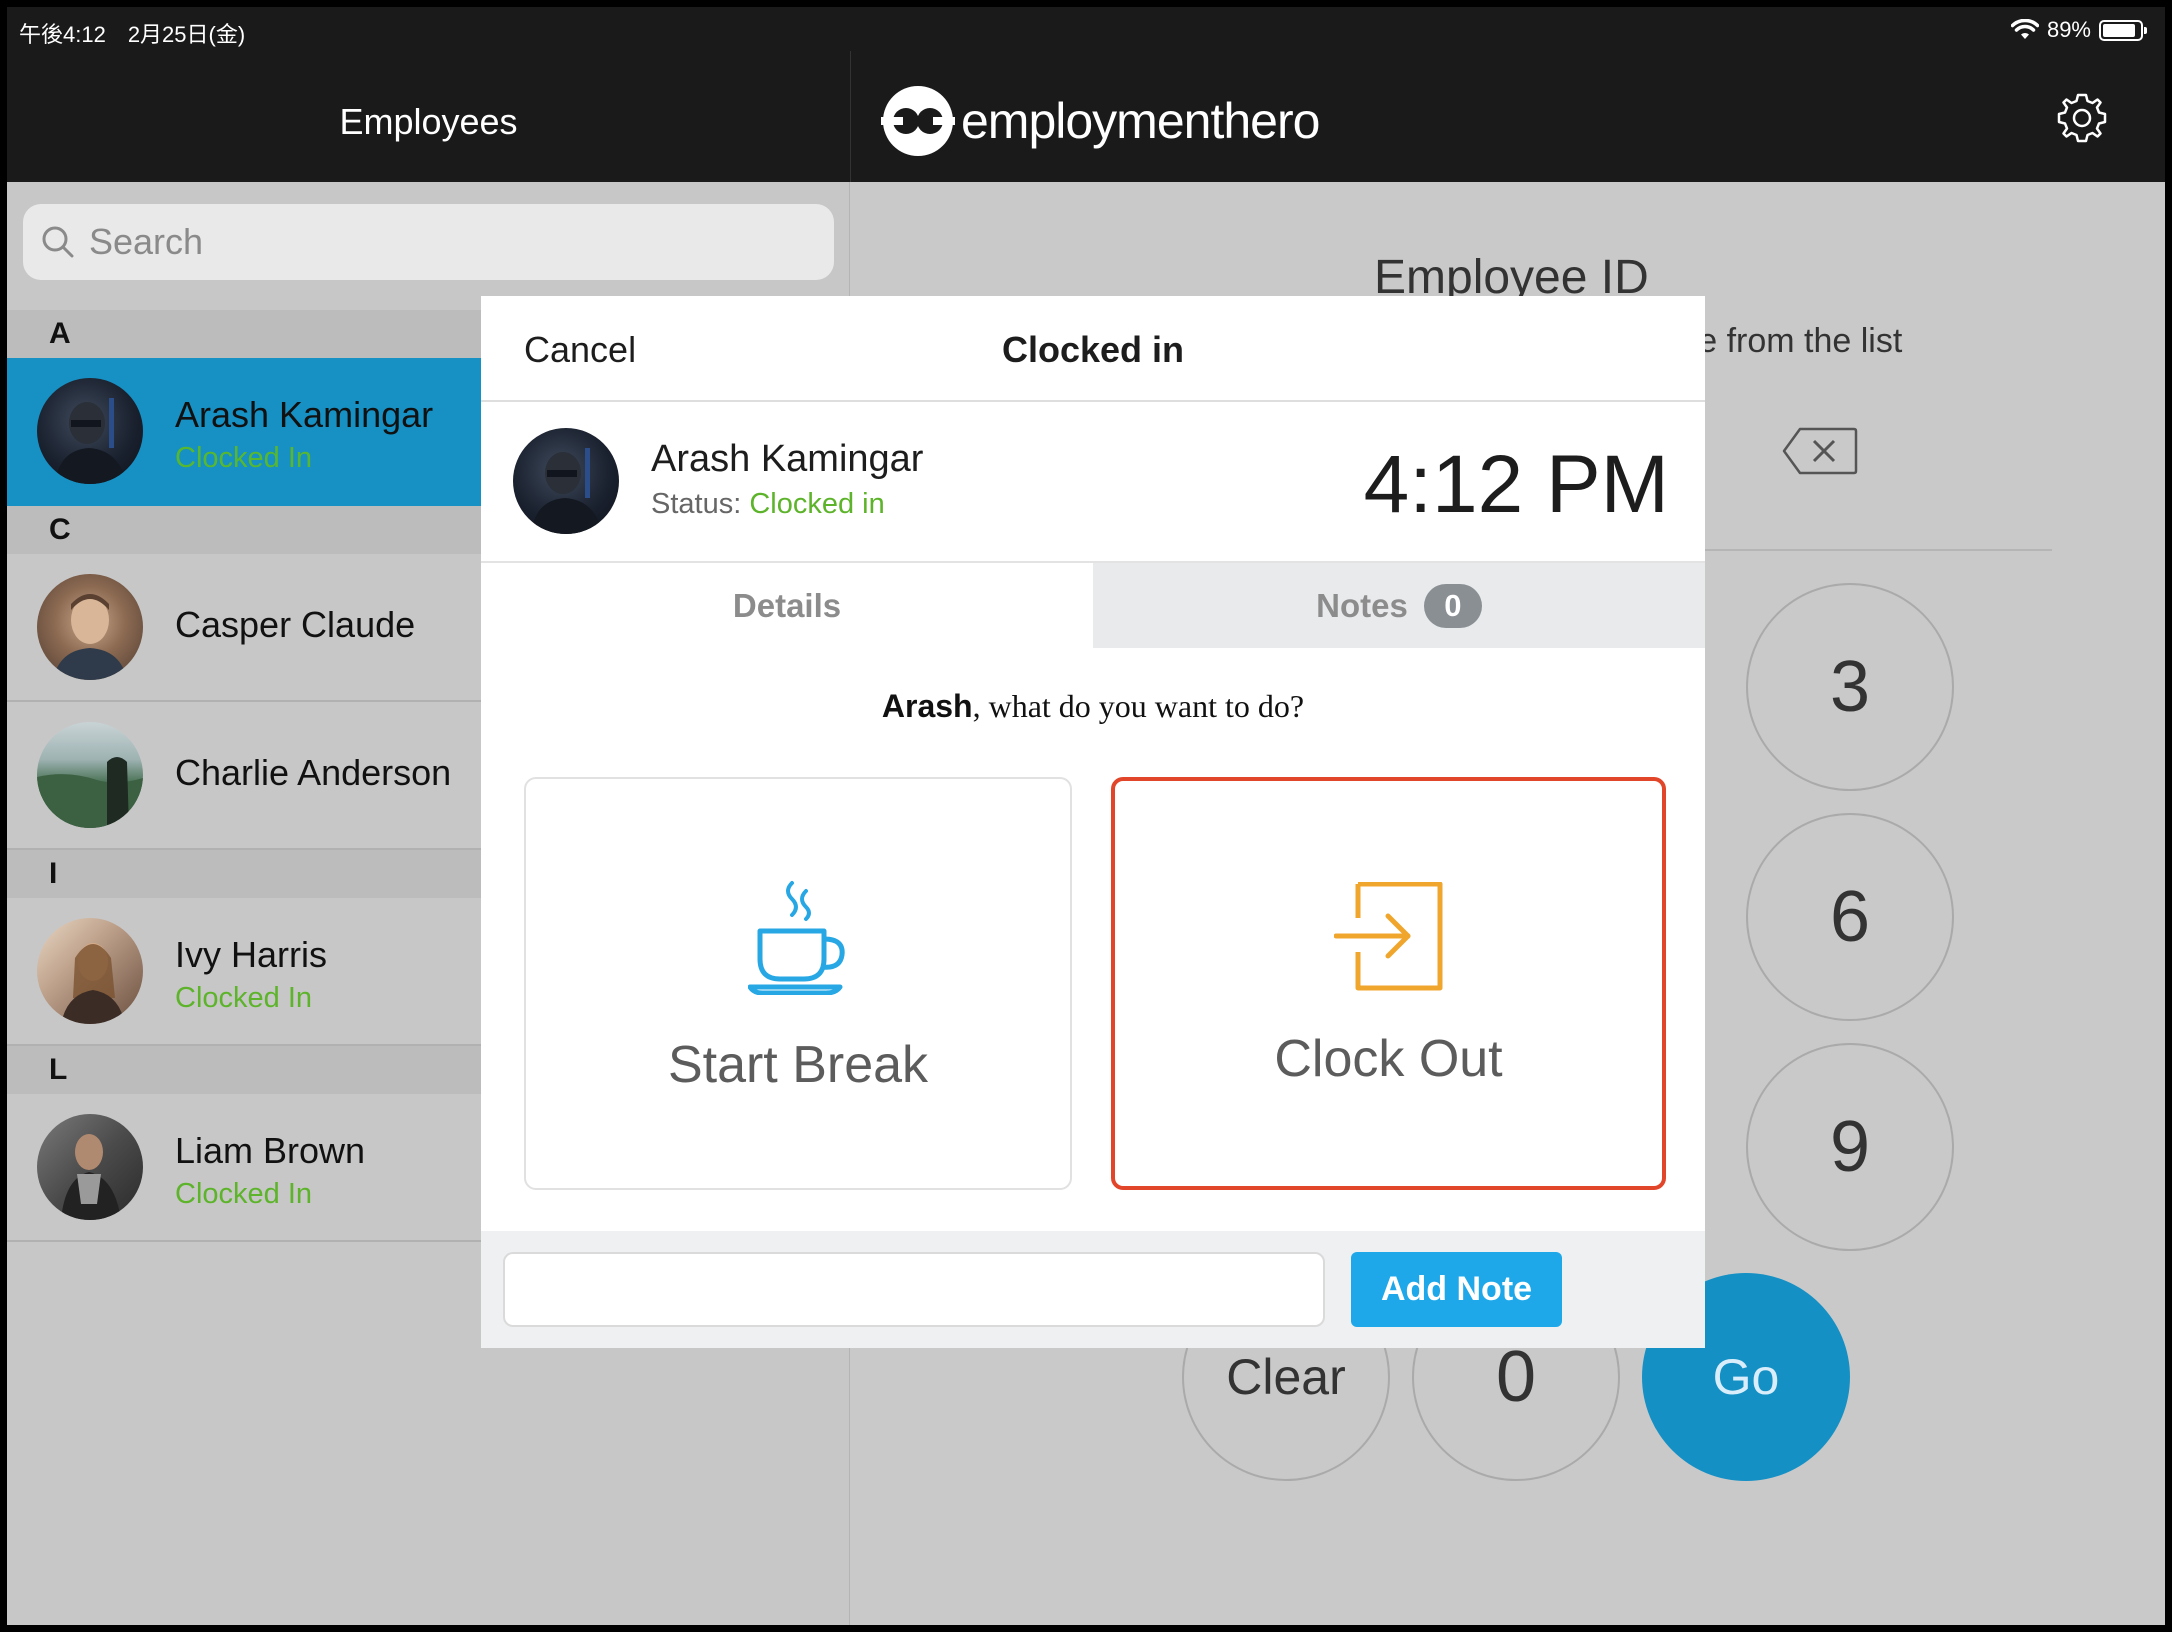 The width and height of the screenshot is (2172, 1632). I want to click on note-input, so click(914, 1289).